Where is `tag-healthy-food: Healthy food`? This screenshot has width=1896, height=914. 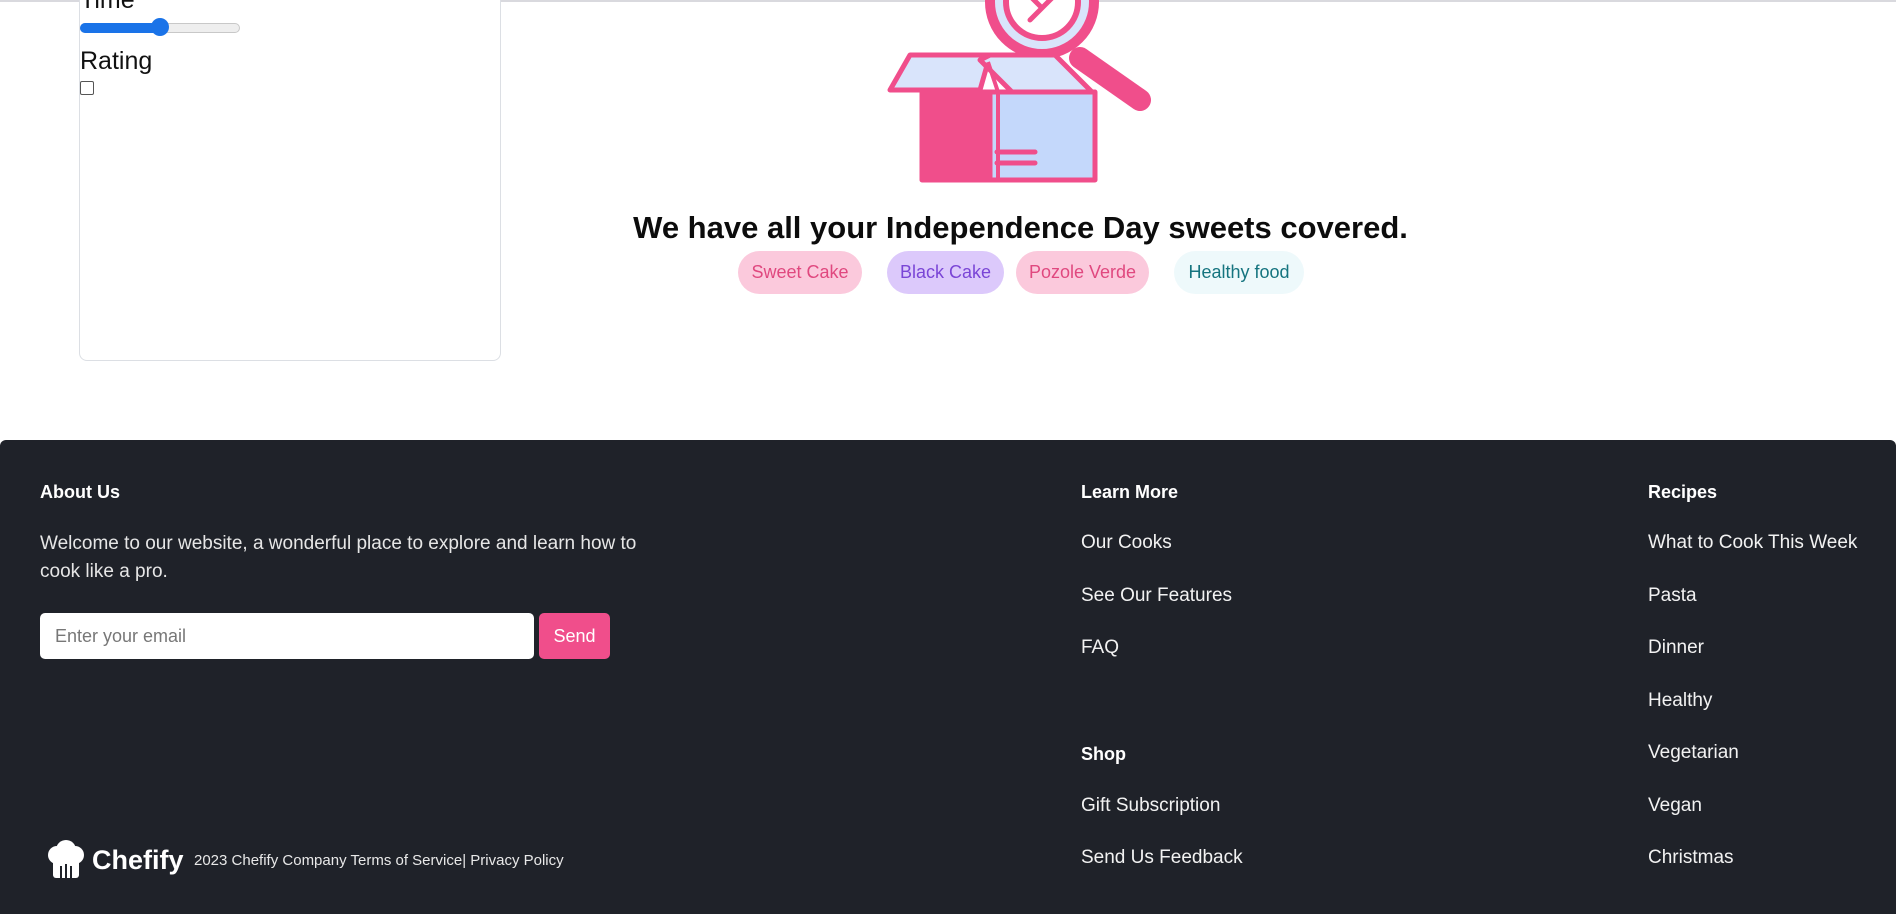 tag-healthy-food: Healthy food is located at coordinates (1239, 272).